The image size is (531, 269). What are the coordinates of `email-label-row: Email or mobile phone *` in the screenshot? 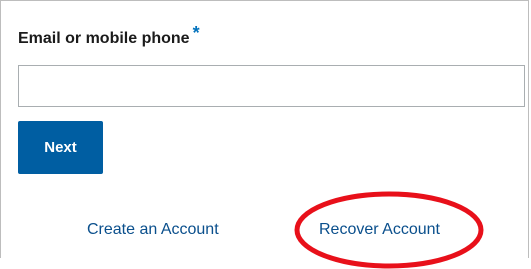 It's located at (109, 36).